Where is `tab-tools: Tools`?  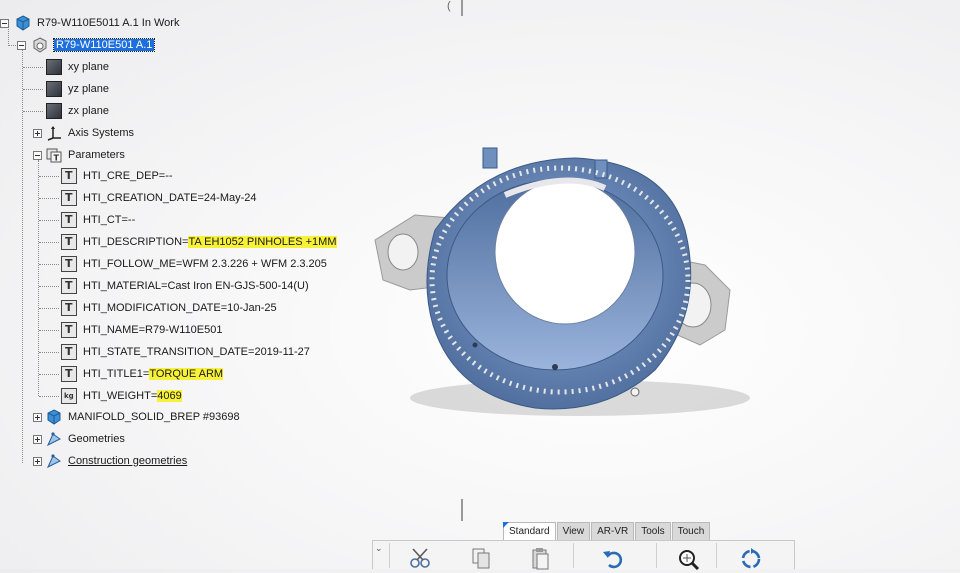 tab-tools: Tools is located at coordinates (653, 531).